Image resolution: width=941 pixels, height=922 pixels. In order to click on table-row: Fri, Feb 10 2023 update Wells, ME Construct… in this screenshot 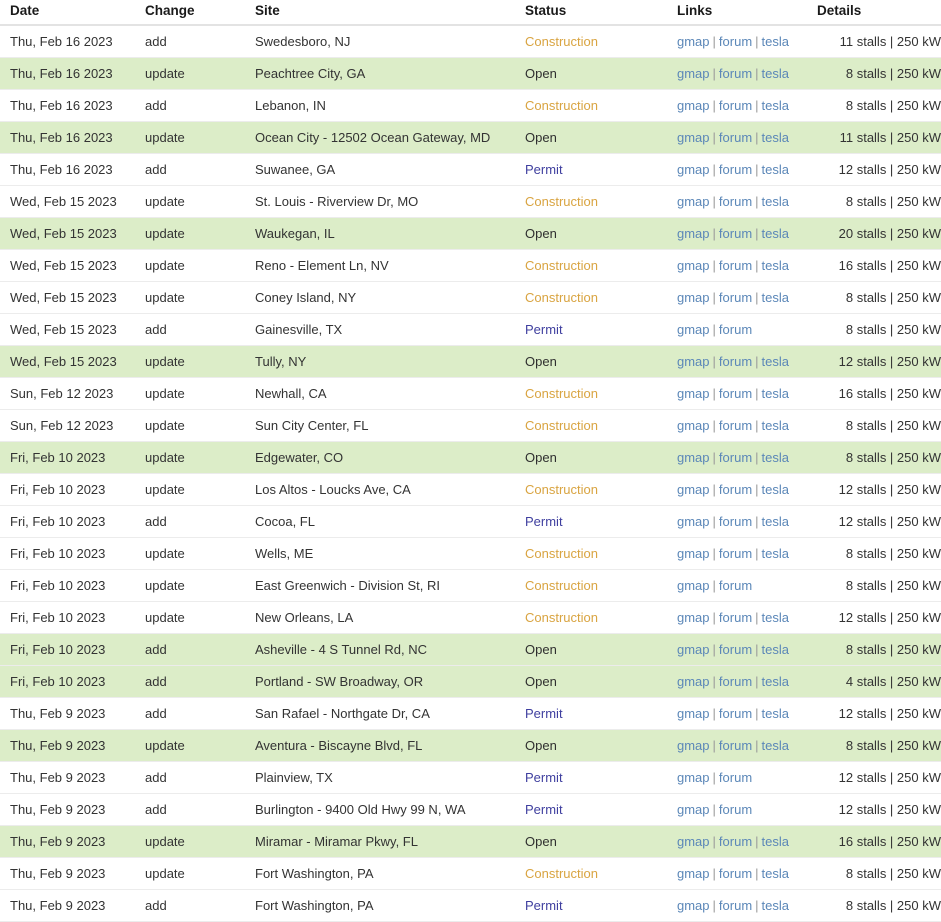, I will do `click(470, 553)`.